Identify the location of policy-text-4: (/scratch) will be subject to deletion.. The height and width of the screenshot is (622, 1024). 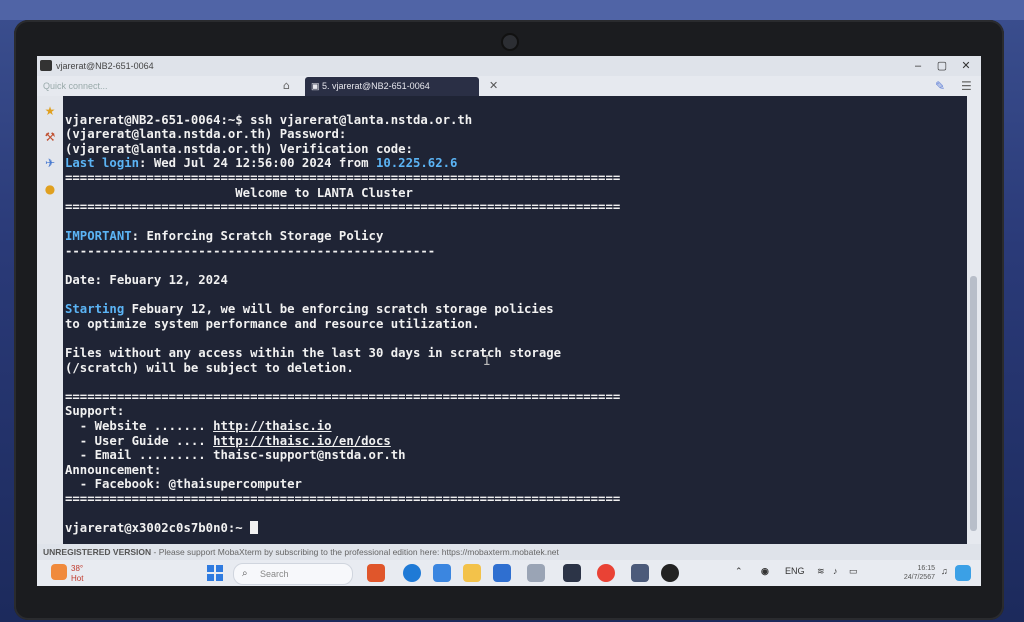
(209, 367).